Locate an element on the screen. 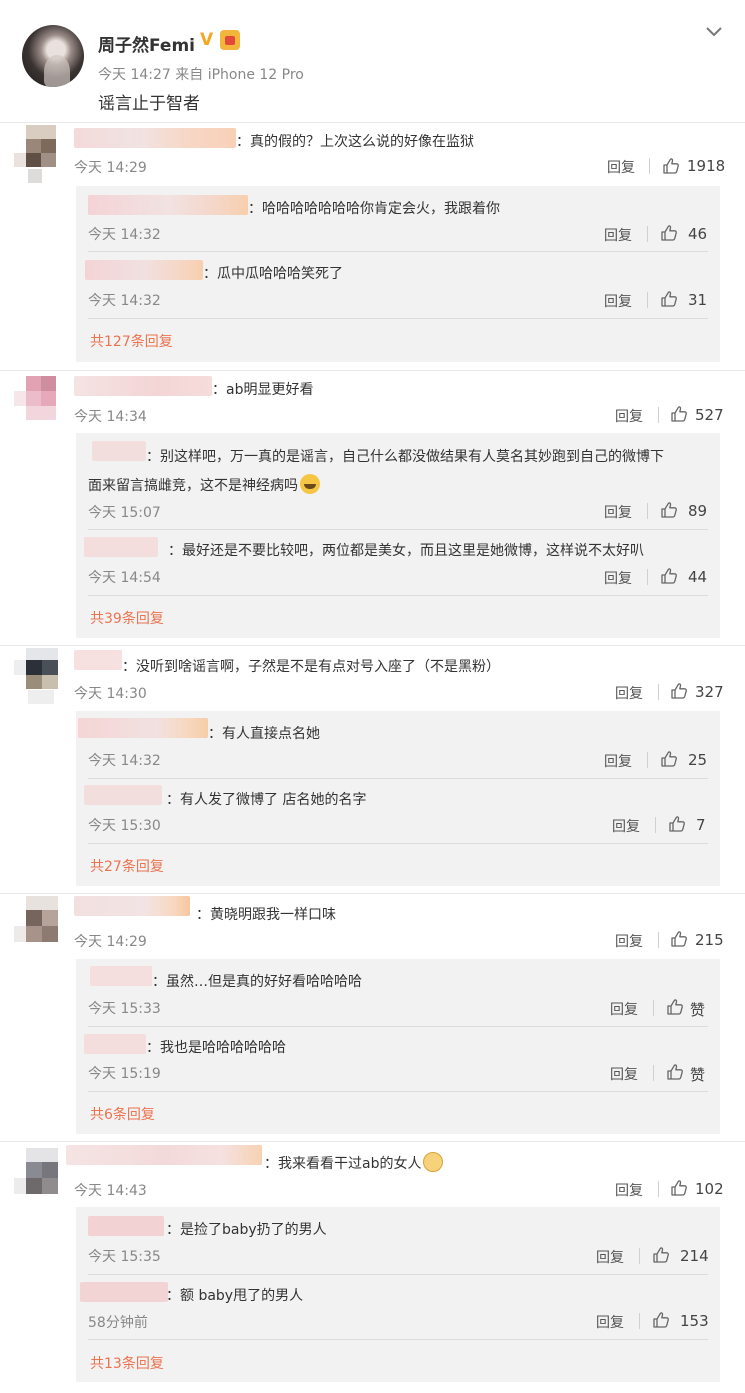  cat-emoji-icon is located at coordinates (433, 1162).